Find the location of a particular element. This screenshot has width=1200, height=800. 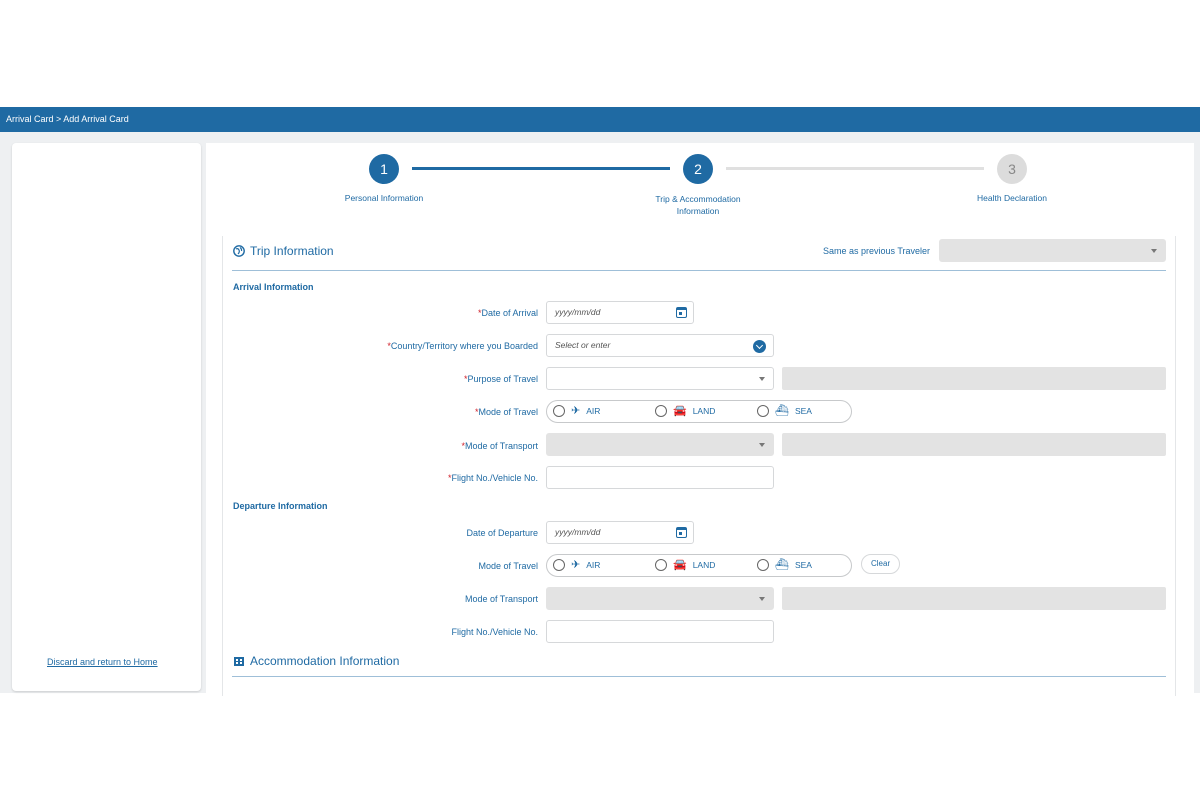

mode-of-travel-text: Mode of Travel is located at coordinates (508, 412).